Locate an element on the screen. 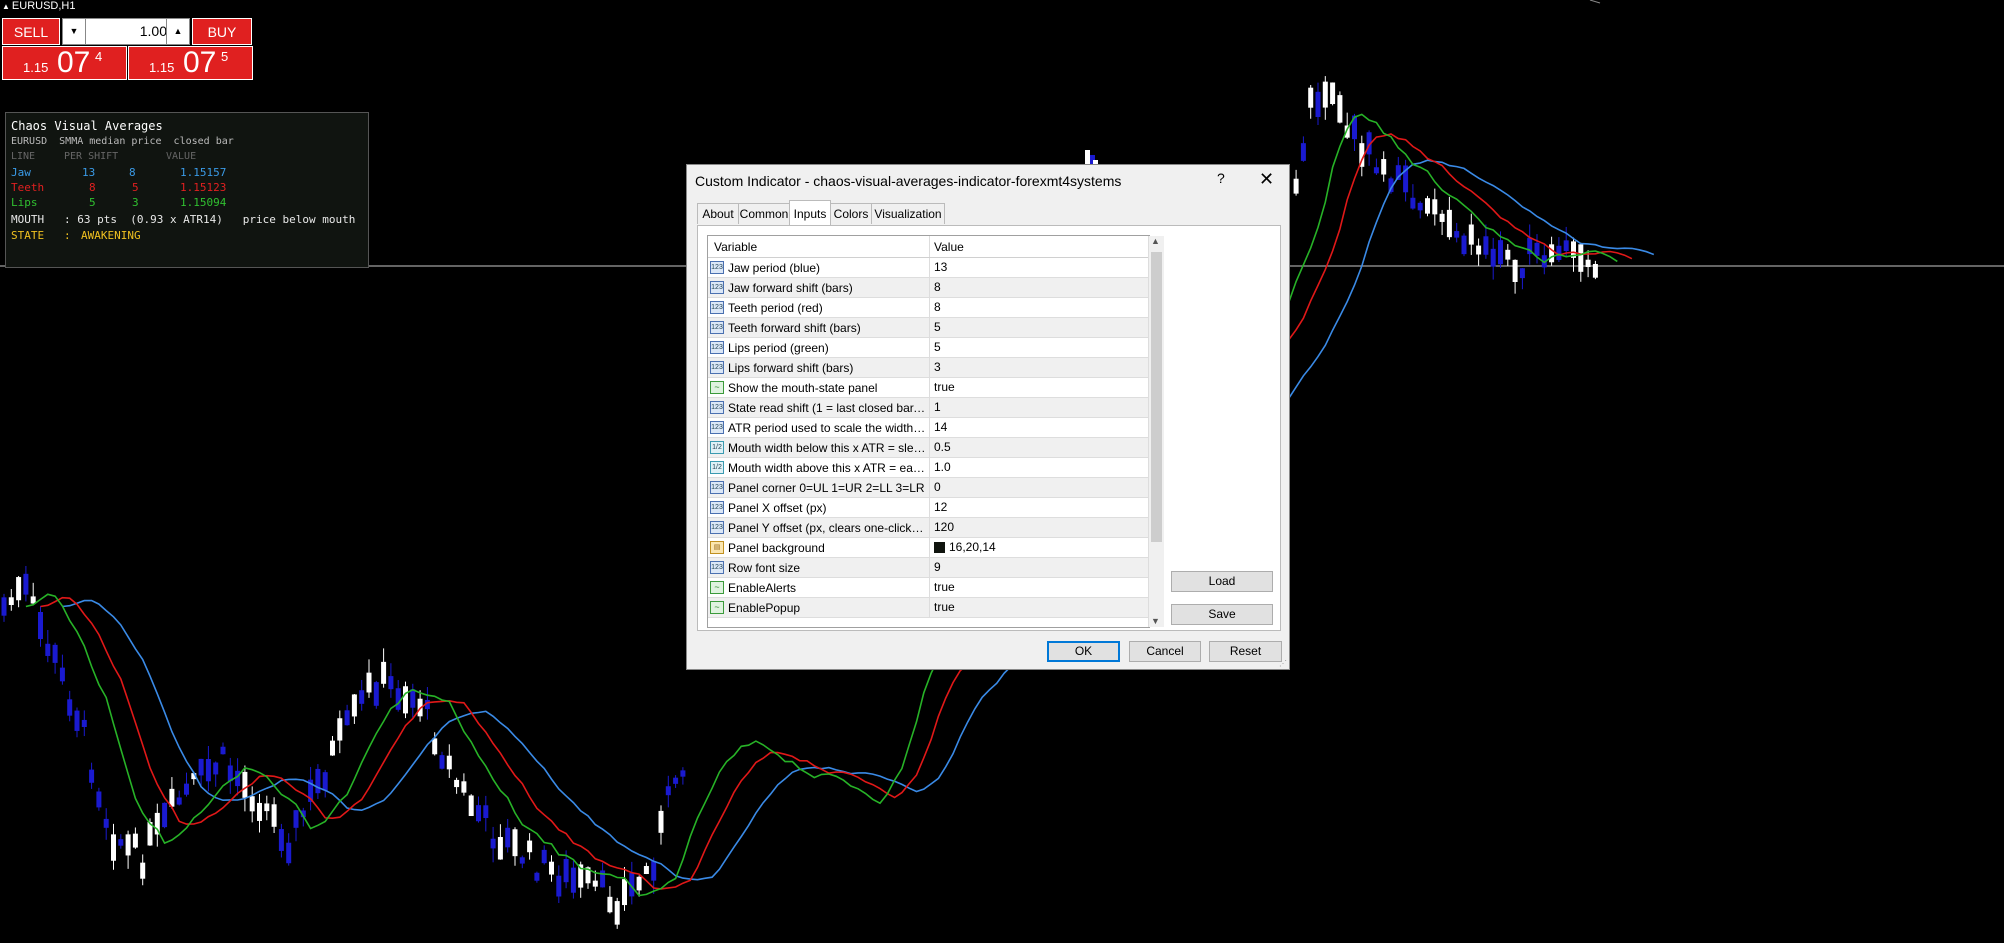 This screenshot has height=943, width=2004. lot-stepper: ▼ 1.00 ▲ is located at coordinates (126, 31).